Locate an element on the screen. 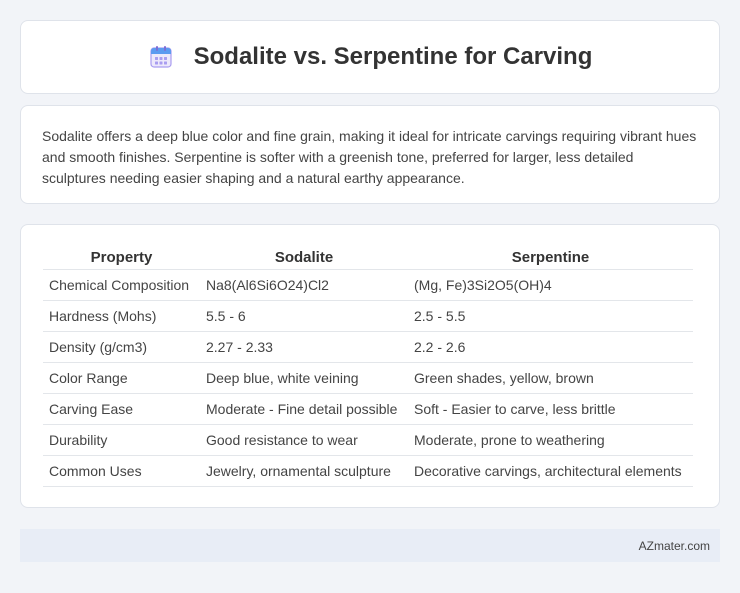 The height and width of the screenshot is (593, 740). cell-property: Durability is located at coordinates (121, 439).